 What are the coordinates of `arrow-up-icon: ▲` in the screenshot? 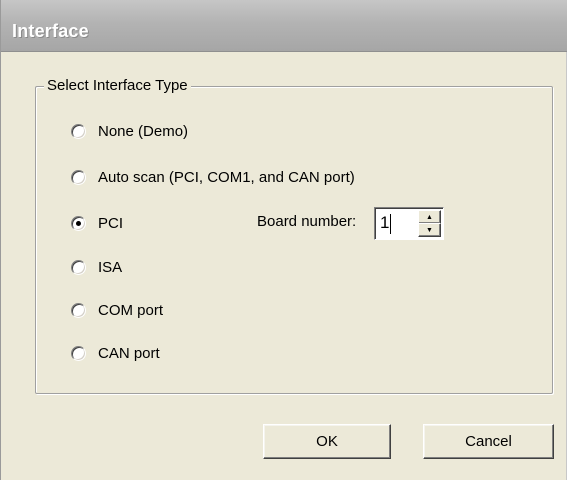 It's located at (429, 217).